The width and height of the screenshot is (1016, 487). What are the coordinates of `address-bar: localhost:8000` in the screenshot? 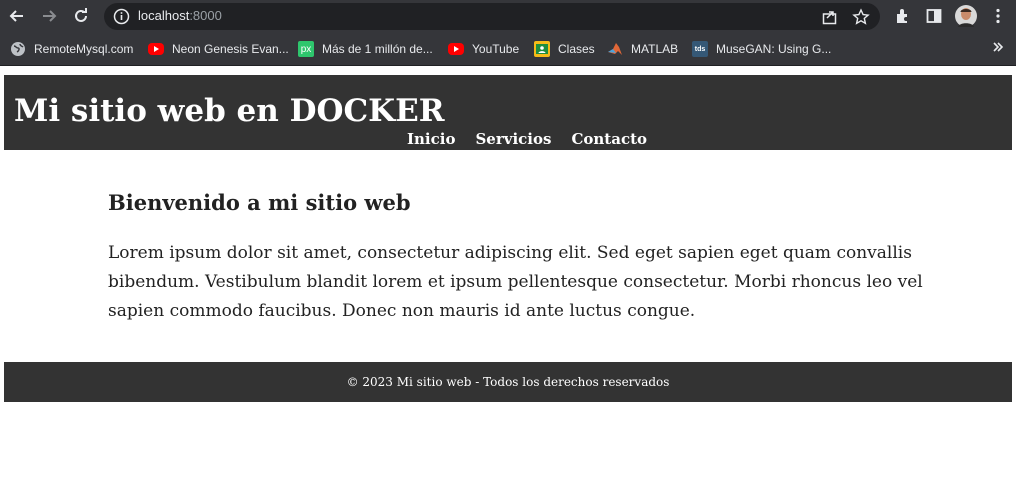 It's located at (492, 16).